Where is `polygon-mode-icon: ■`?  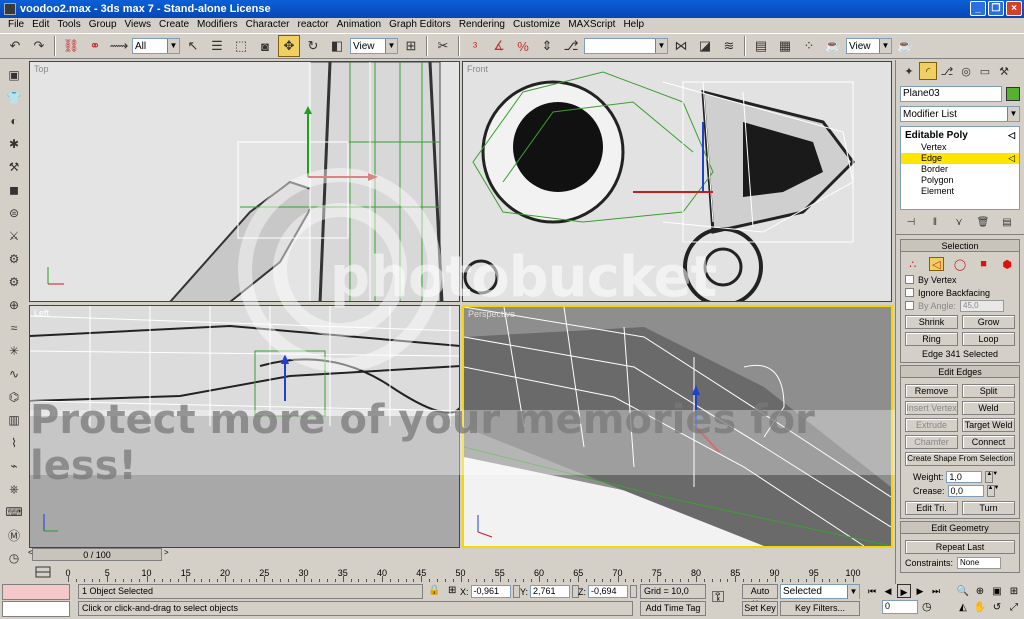 polygon-mode-icon: ■ is located at coordinates (984, 264).